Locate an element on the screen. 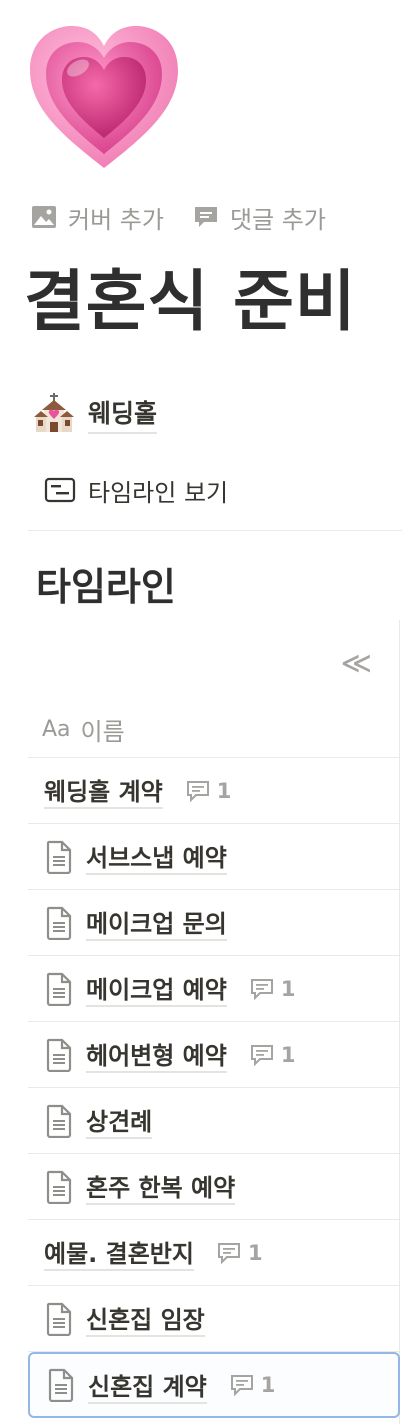  row-title: 혼주 한복 예약 is located at coordinates (161, 1186).